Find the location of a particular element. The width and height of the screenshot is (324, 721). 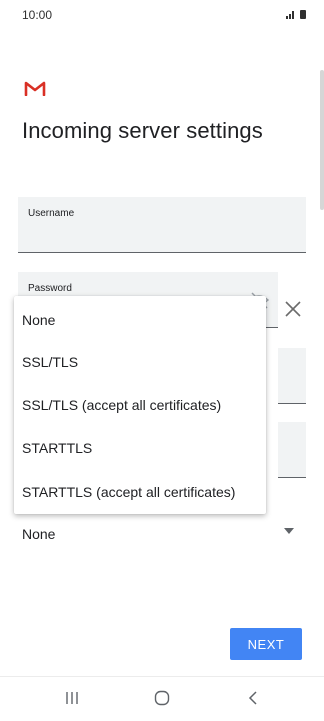

username-field: Username is located at coordinates (162, 225).